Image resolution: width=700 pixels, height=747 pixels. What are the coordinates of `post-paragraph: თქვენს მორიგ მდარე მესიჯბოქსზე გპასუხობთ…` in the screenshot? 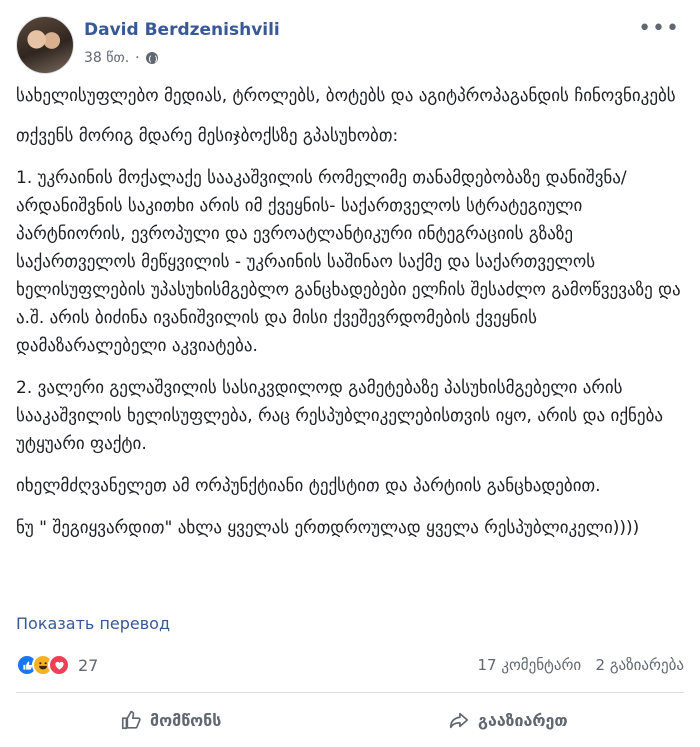 It's located at (207, 136).